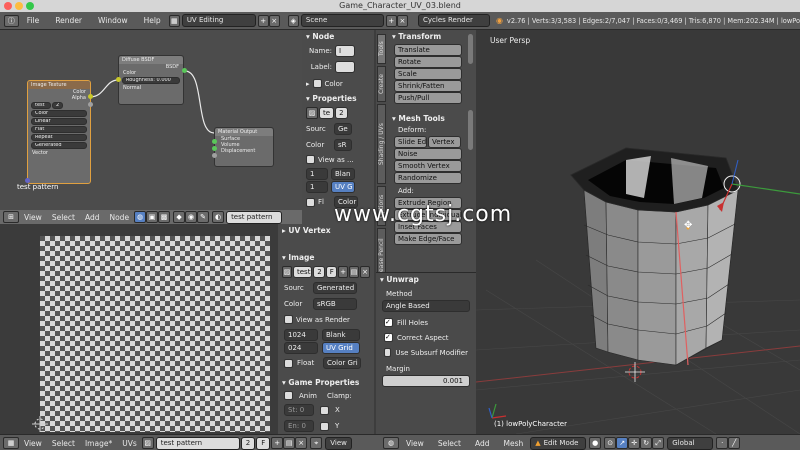 This screenshot has width=800, height=450. What do you see at coordinates (59, 137) in the screenshot?
I see `image-texture-extension: Repeat` at bounding box center [59, 137].